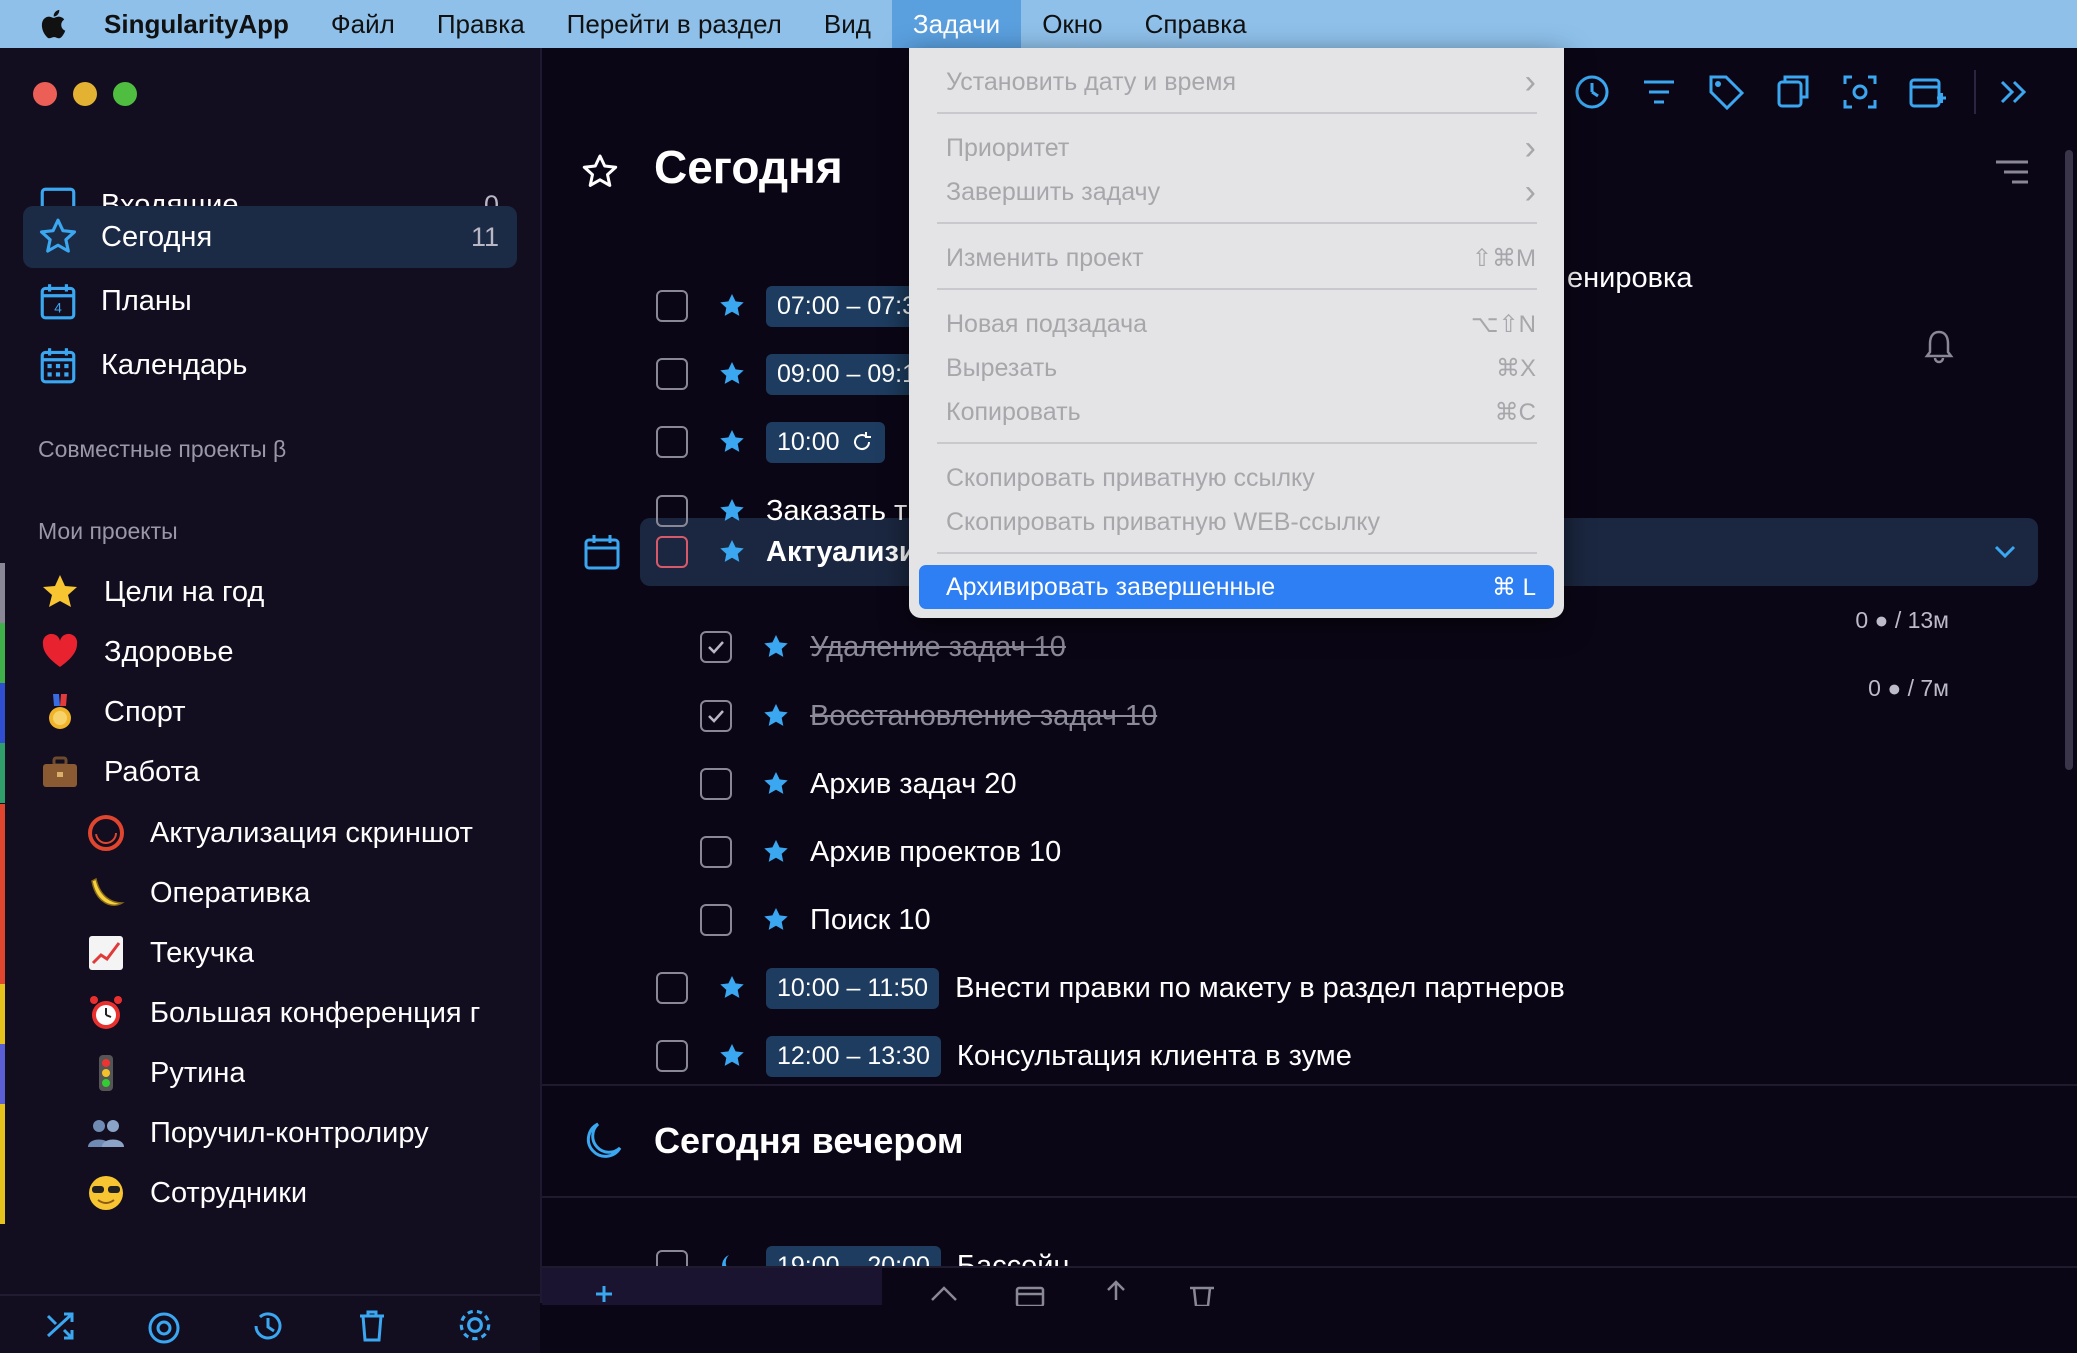 The image size is (2077, 1353). What do you see at coordinates (1726, 92) in the screenshot?
I see `tag-icon` at bounding box center [1726, 92].